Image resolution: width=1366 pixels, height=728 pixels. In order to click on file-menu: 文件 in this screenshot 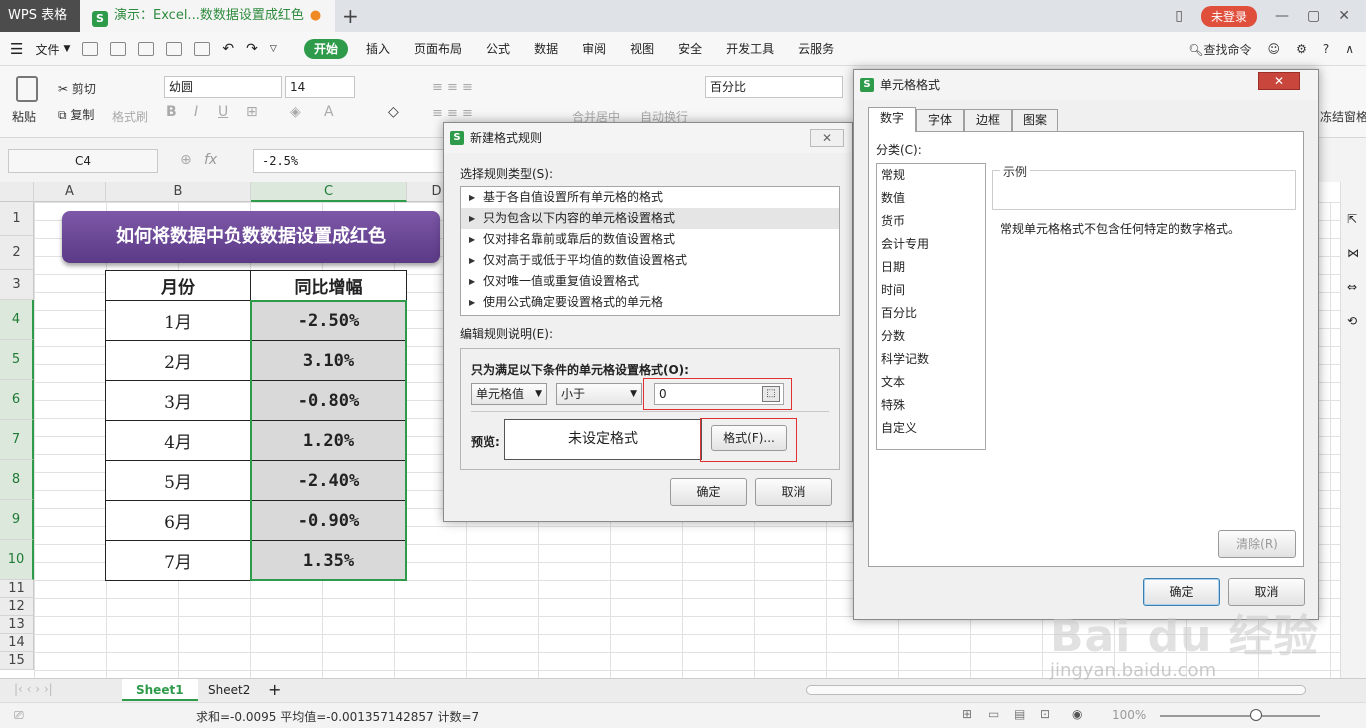, I will do `click(47, 49)`.